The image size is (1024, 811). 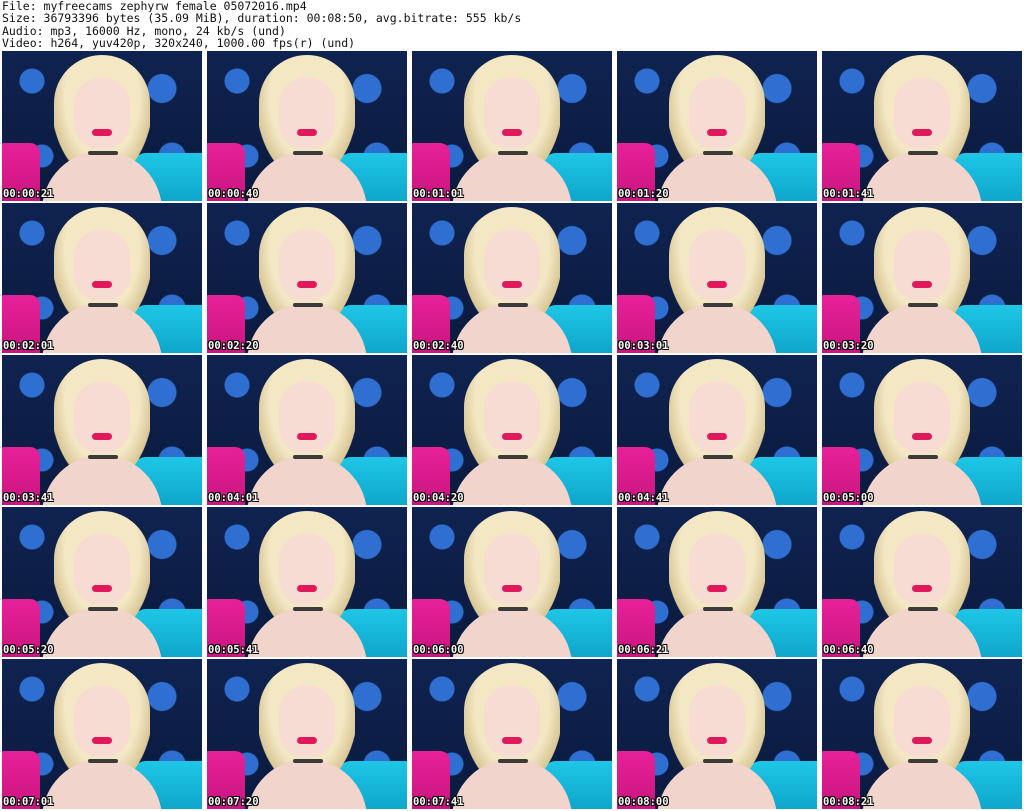 What do you see at coordinates (307, 582) in the screenshot?
I see `video-frame-thumbnail: 00:05:41` at bounding box center [307, 582].